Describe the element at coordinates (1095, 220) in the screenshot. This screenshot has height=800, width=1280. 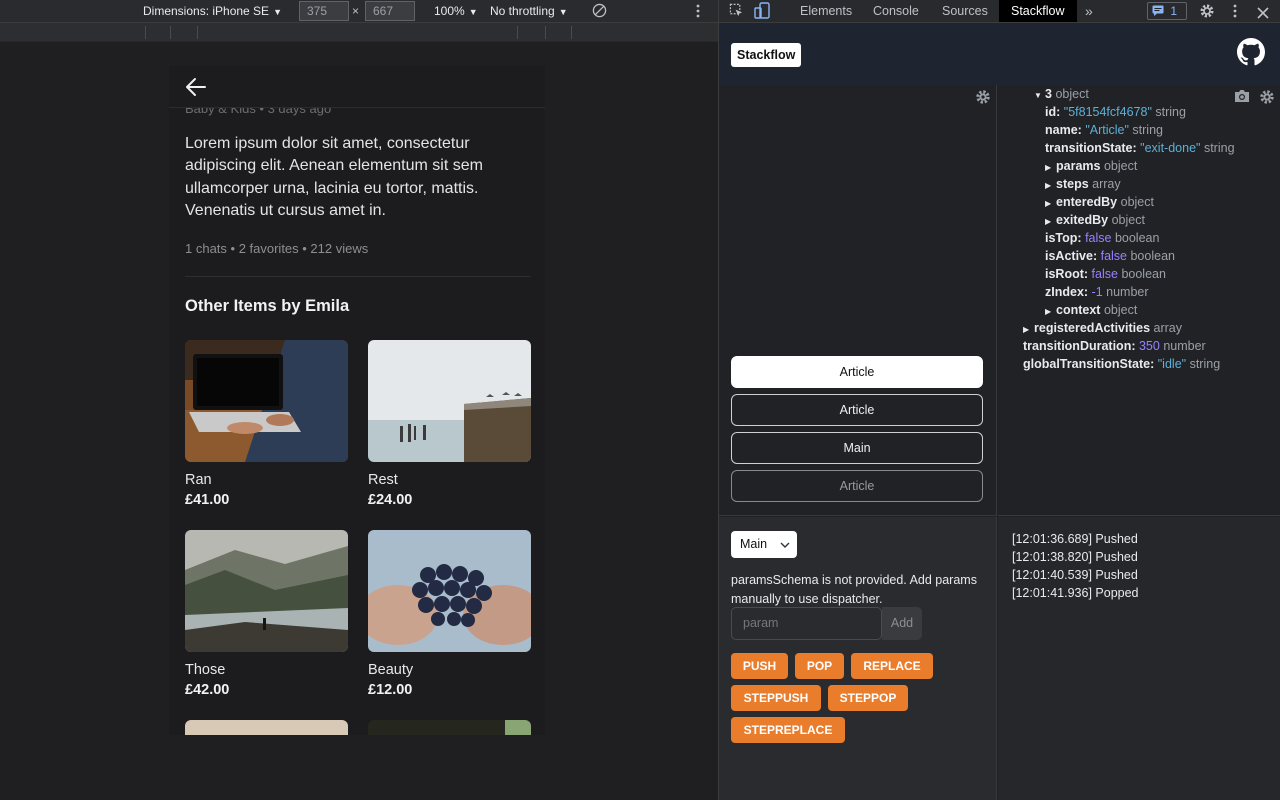
I see `tree-node: ▶ exitedBy object` at that location.